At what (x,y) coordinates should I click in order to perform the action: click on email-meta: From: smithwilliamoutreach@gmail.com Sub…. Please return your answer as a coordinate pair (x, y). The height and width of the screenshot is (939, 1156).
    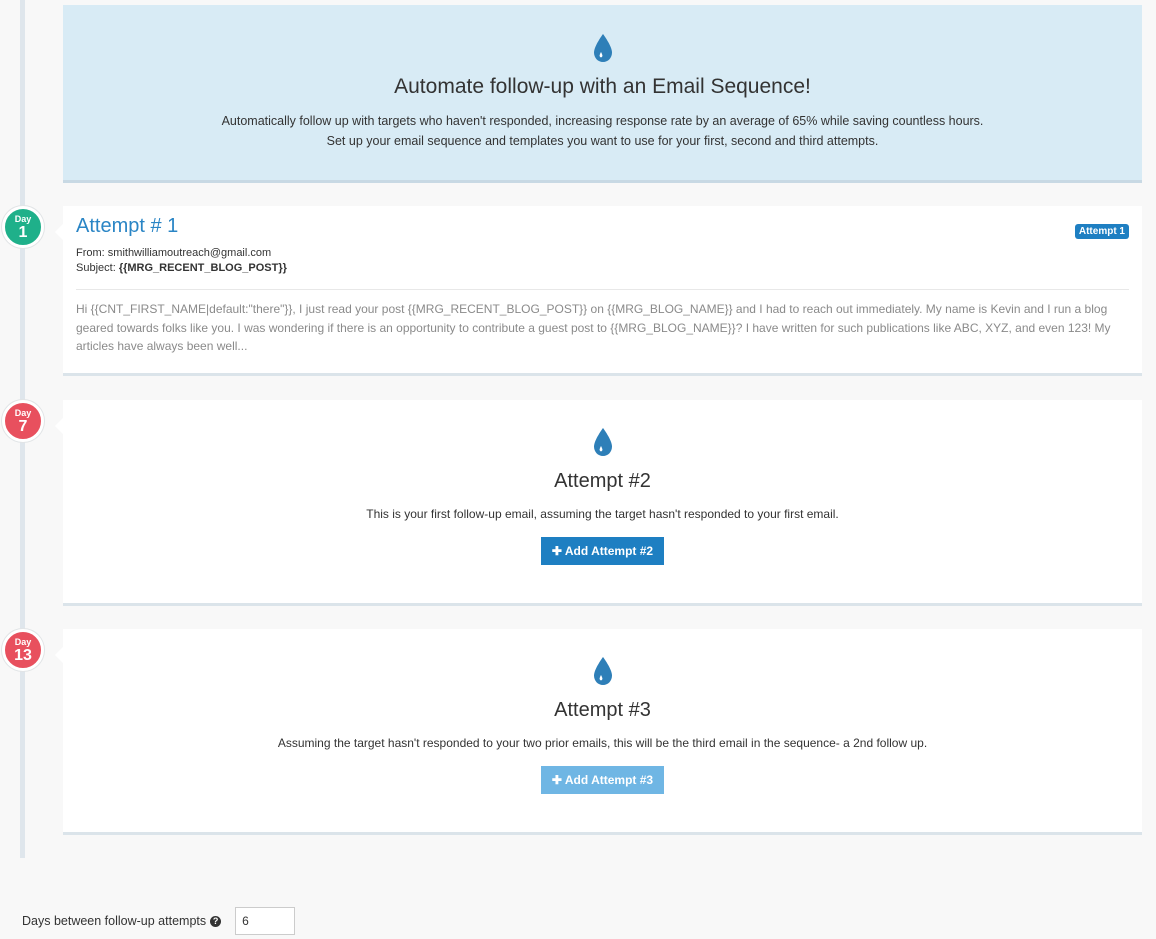
    Looking at the image, I should click on (602, 261).